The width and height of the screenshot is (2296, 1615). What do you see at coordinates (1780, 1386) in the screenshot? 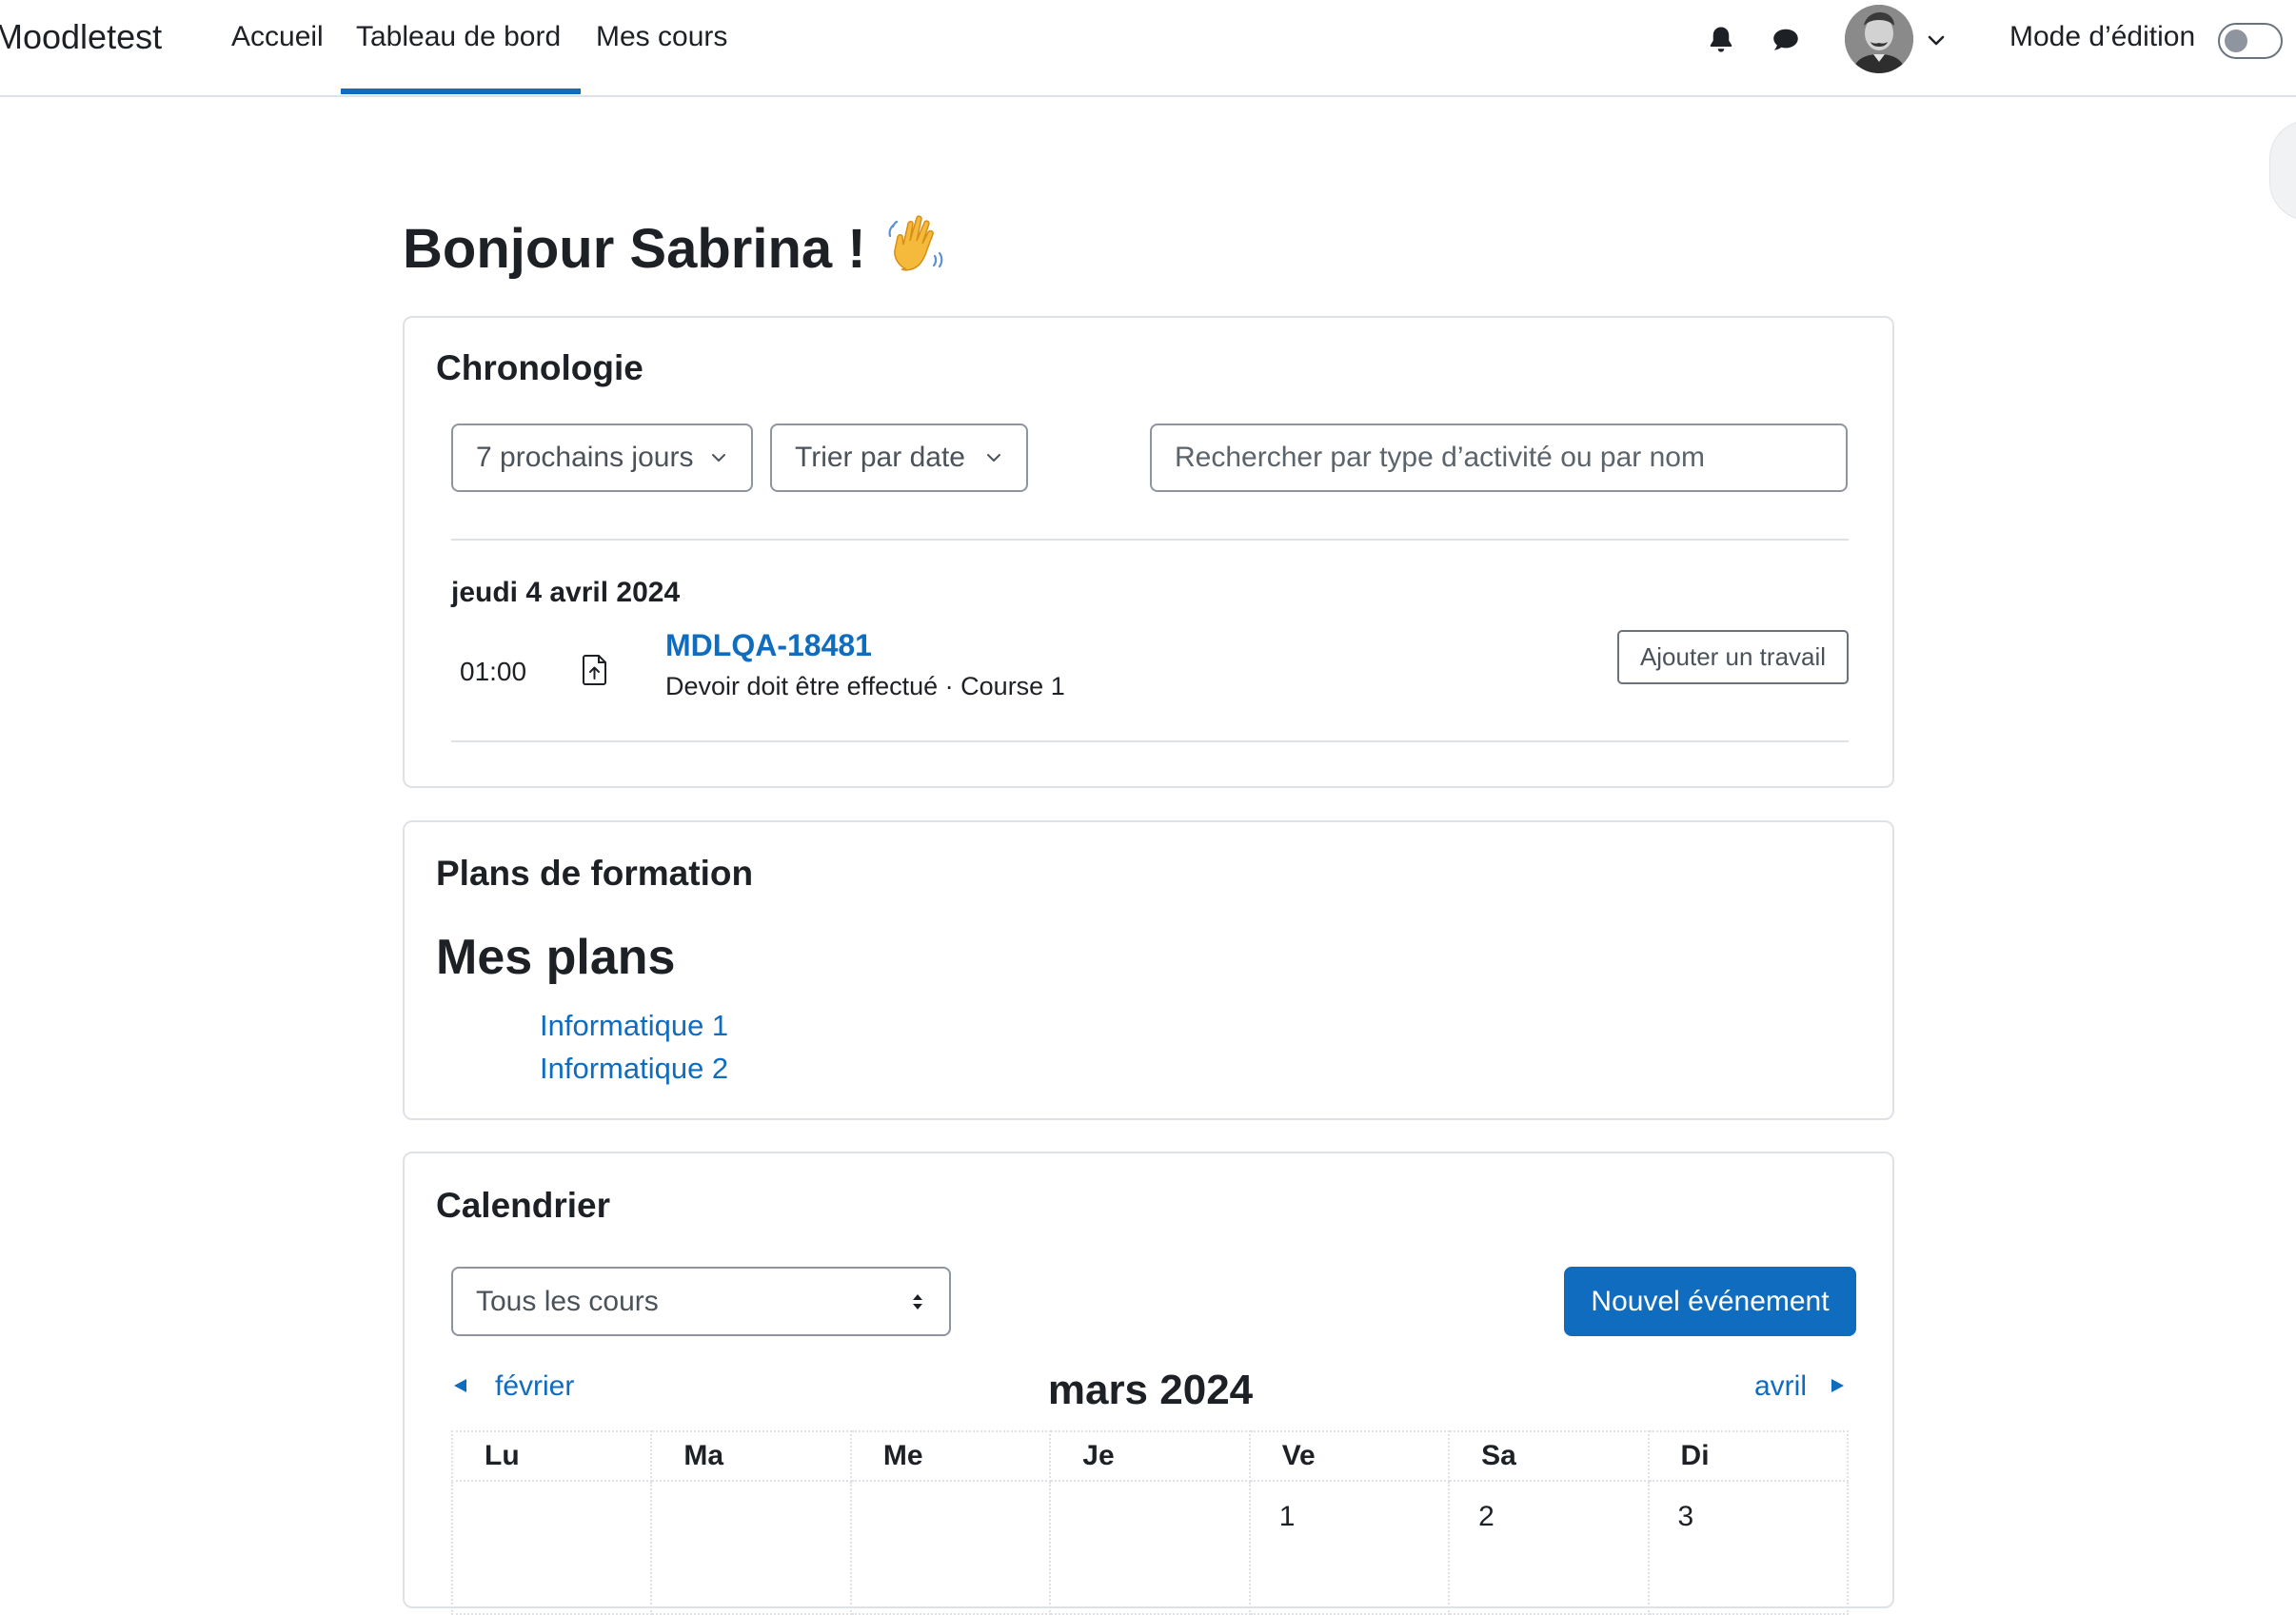
I see `next-month-label: avril` at bounding box center [1780, 1386].